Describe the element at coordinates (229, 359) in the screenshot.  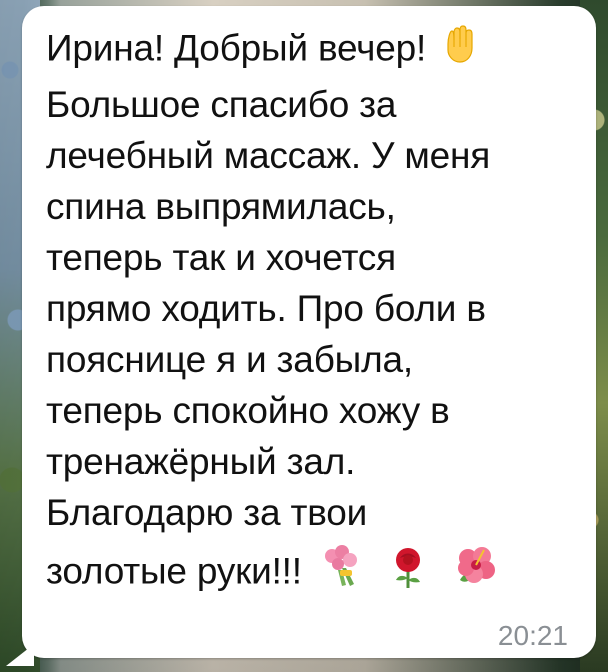
I see `message-line: пояснице я и забыла,` at that location.